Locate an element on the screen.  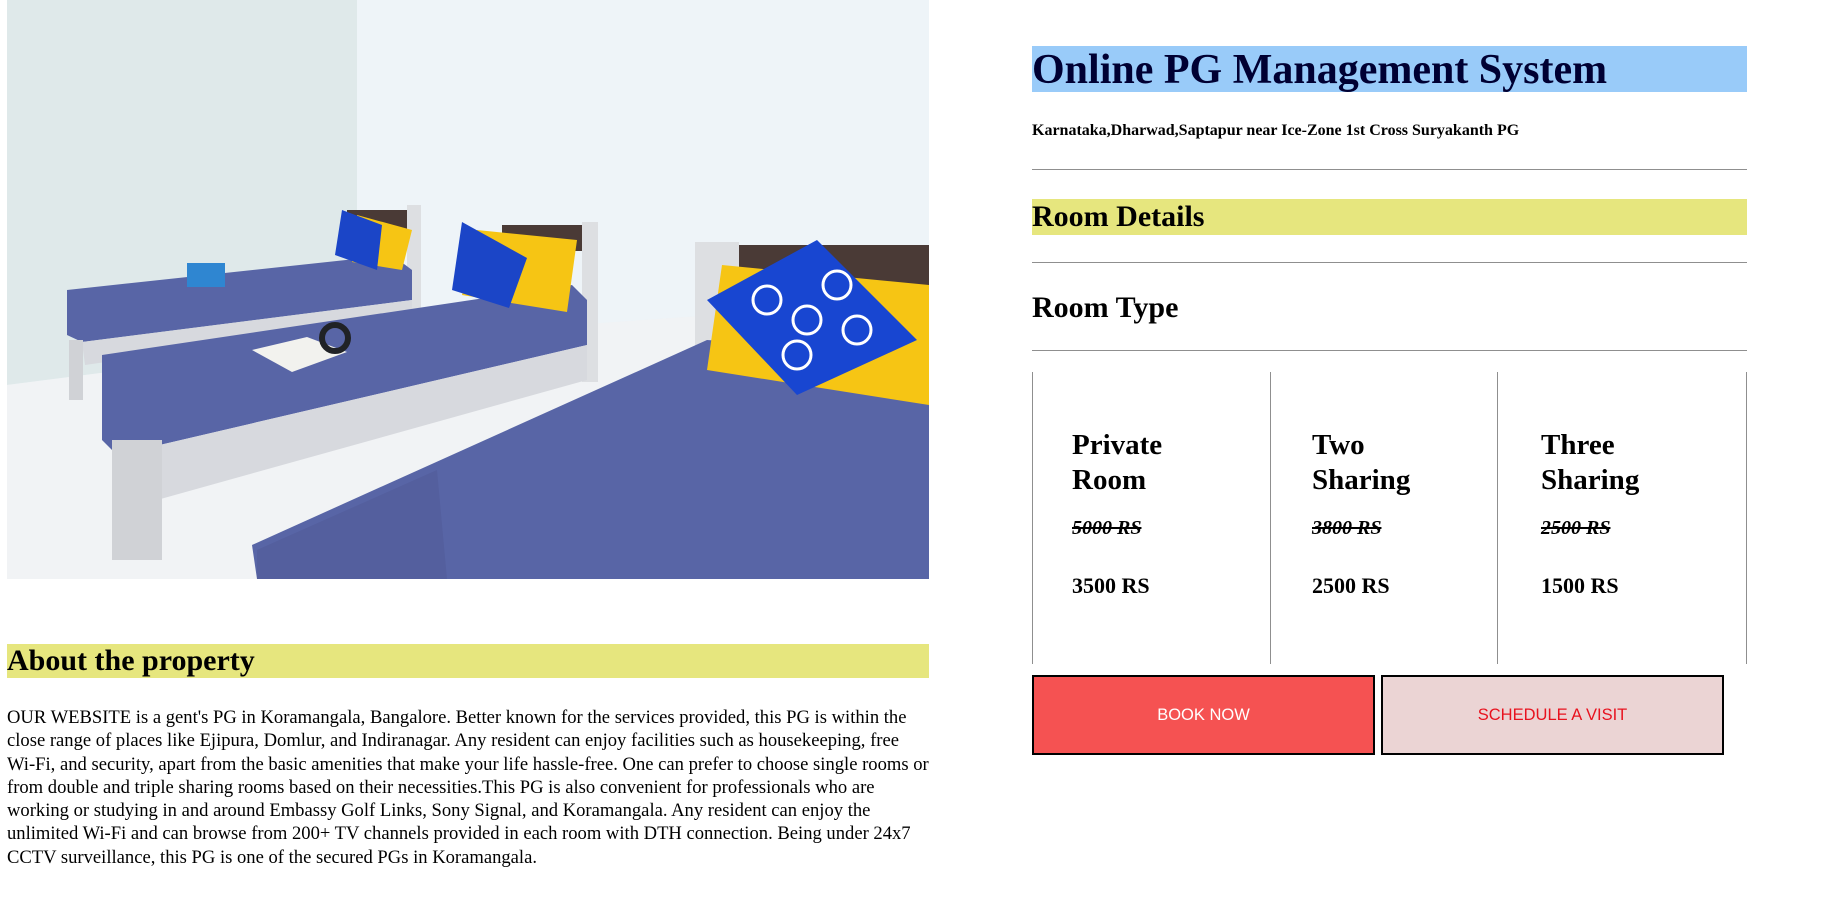
plan-new-price: 2500 RS is located at coordinates (1351, 585).